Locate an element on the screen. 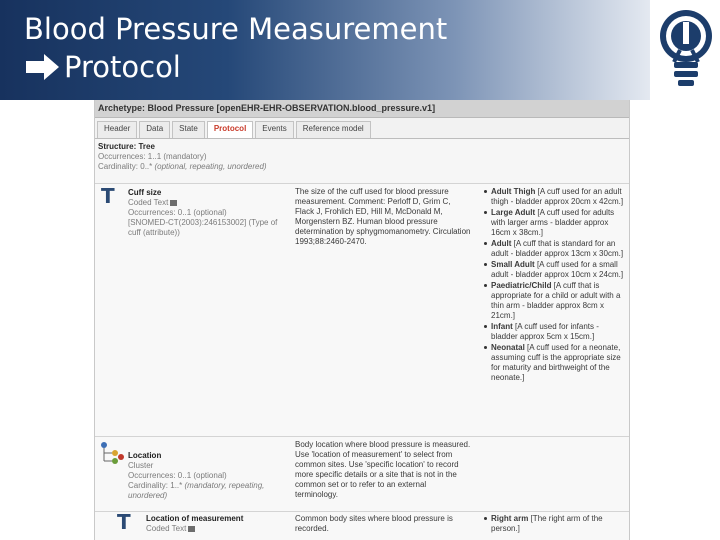  tab-protocol: Protocol is located at coordinates (230, 129).